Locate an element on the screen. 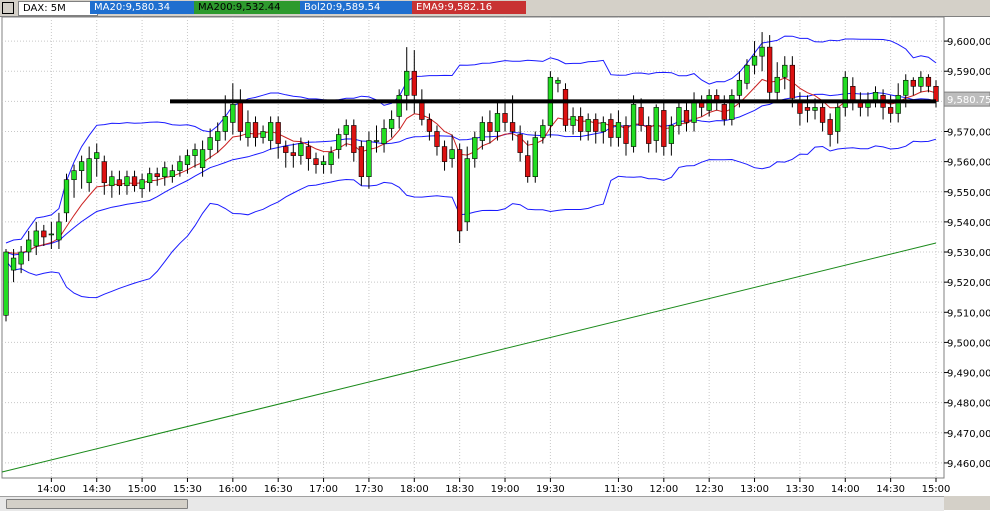 The image size is (990, 511). y-tick-label: 9,510,00 is located at coordinates (968, 313).